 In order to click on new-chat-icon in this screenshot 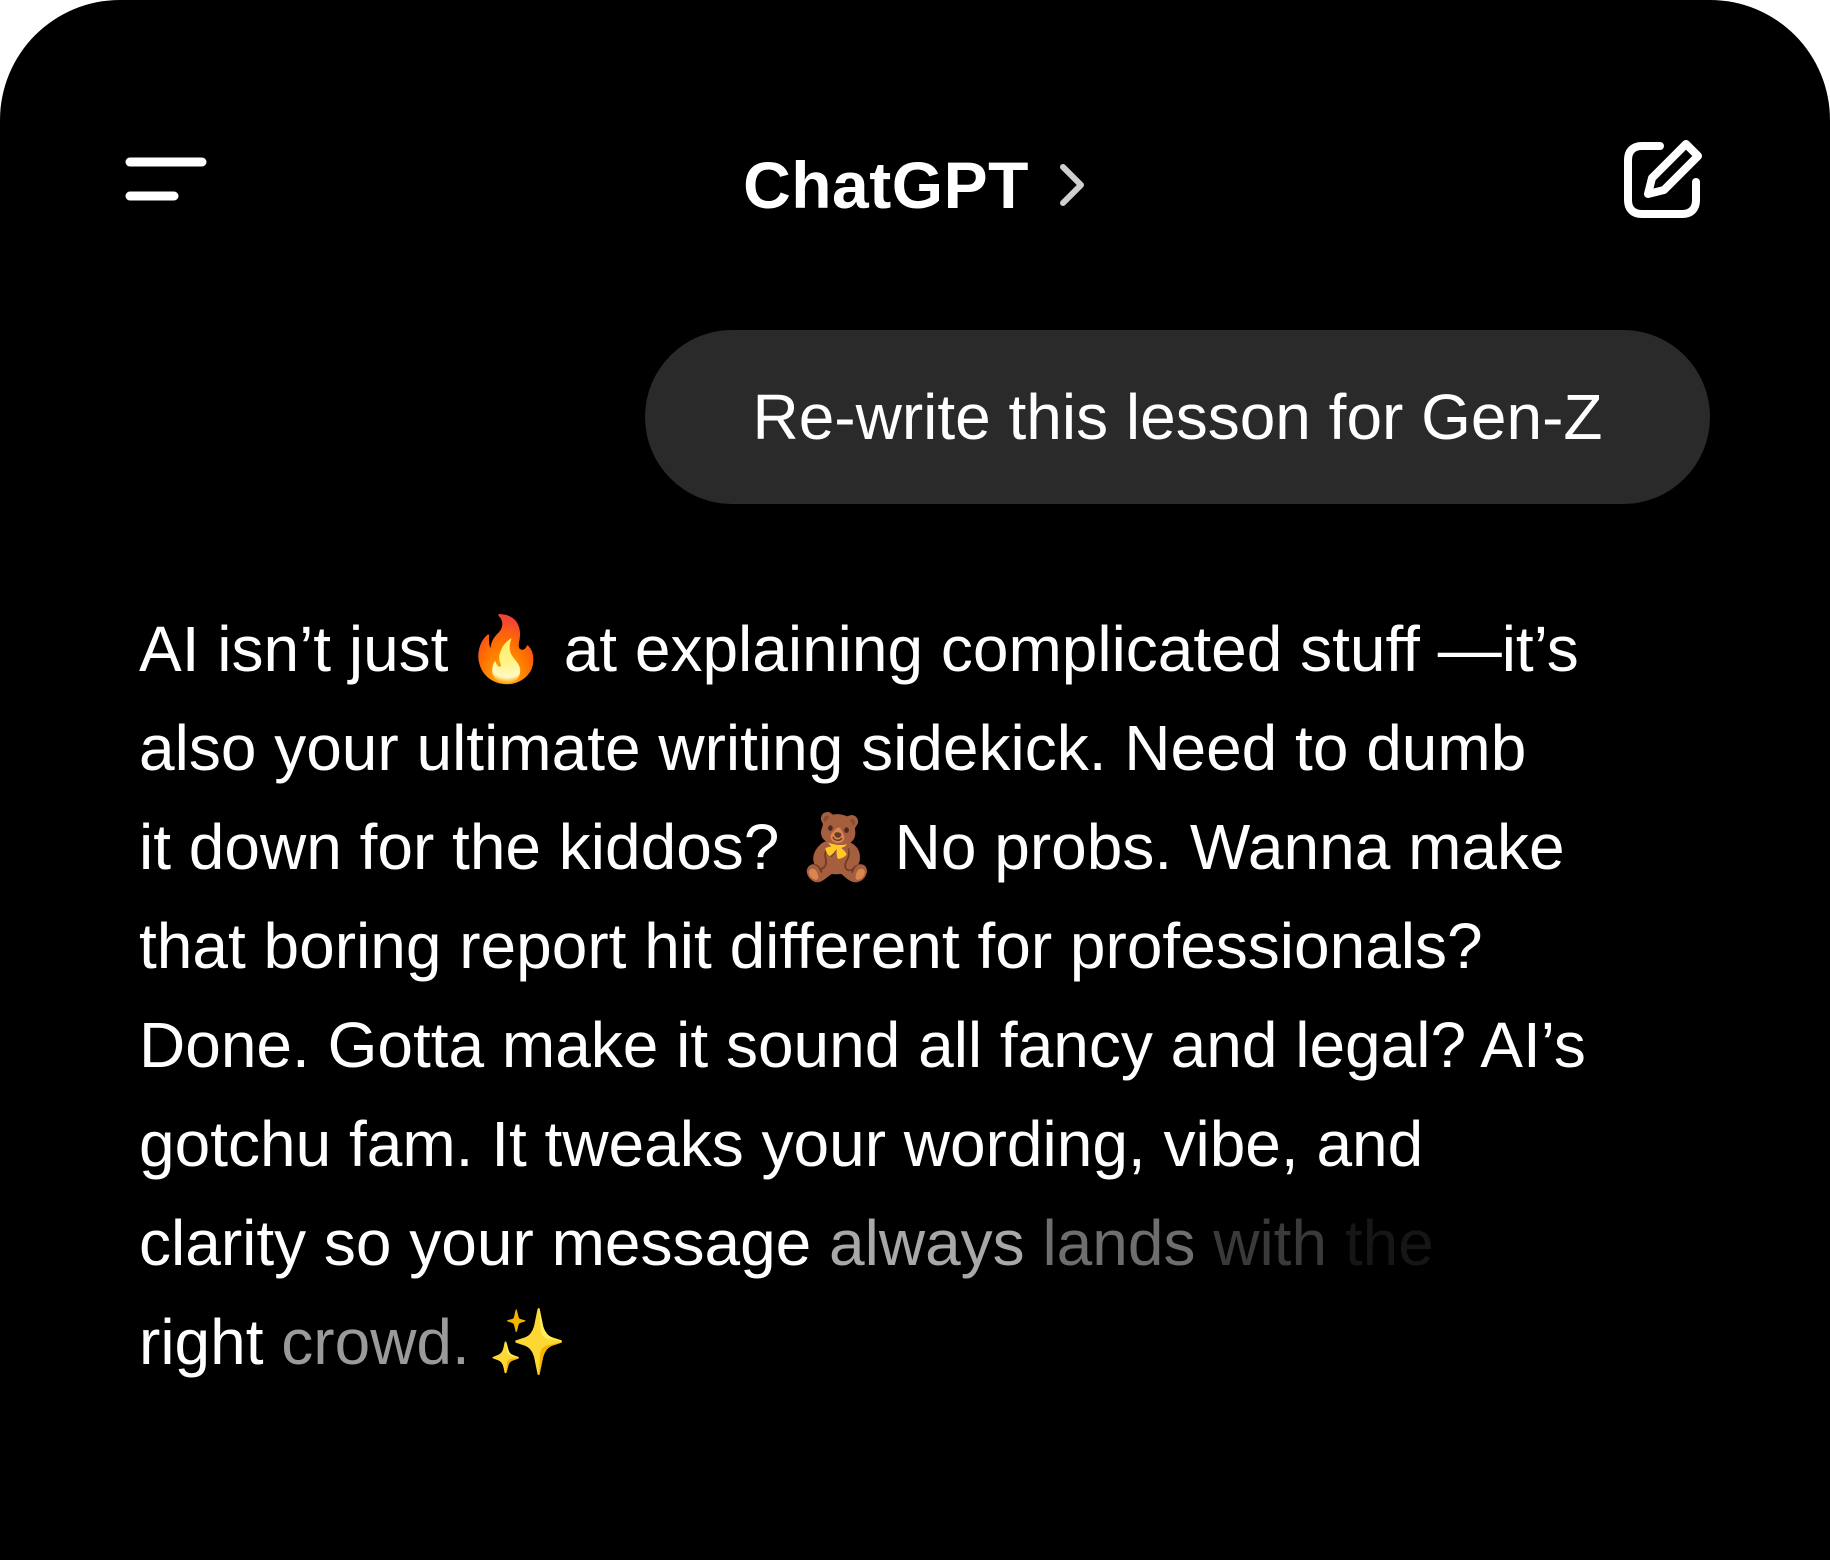, I will do `click(1663, 179)`.